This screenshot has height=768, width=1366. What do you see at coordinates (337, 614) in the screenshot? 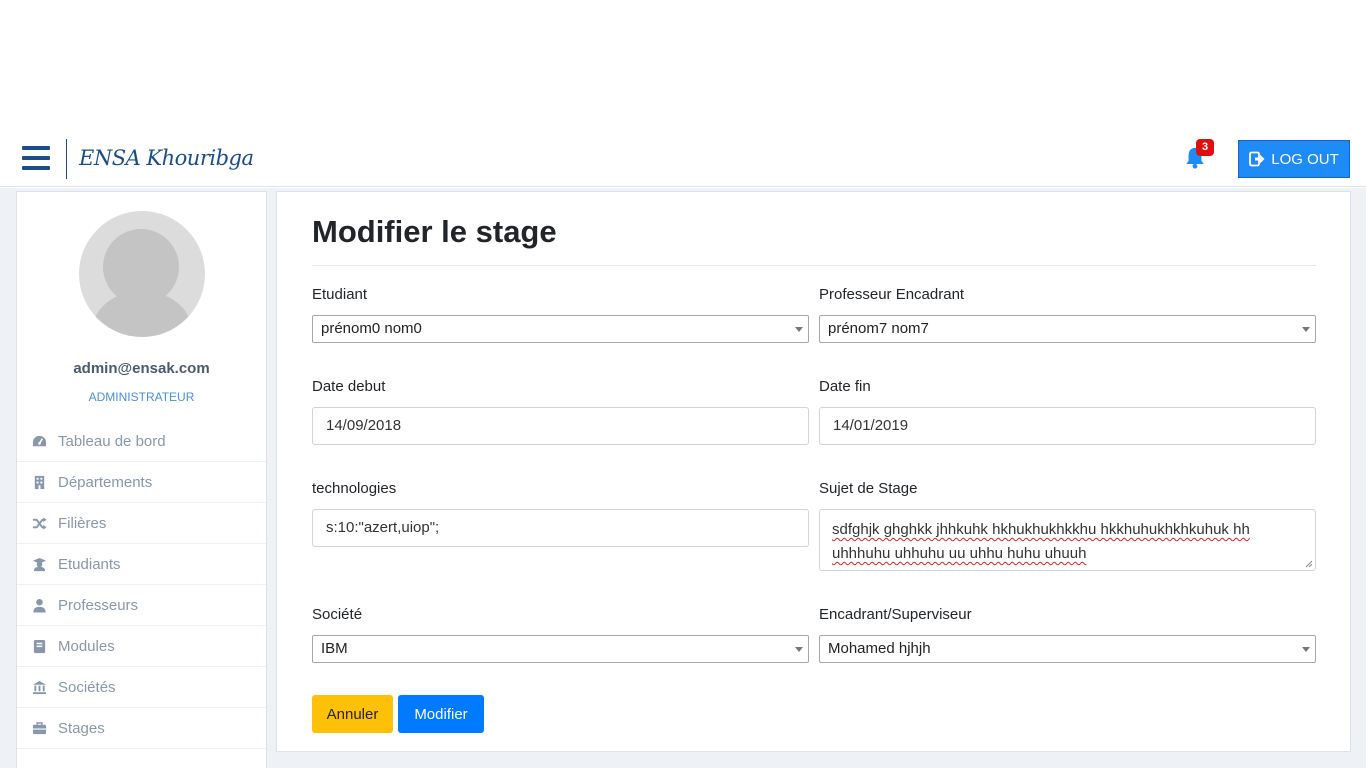
I see `societe-label: Société` at bounding box center [337, 614].